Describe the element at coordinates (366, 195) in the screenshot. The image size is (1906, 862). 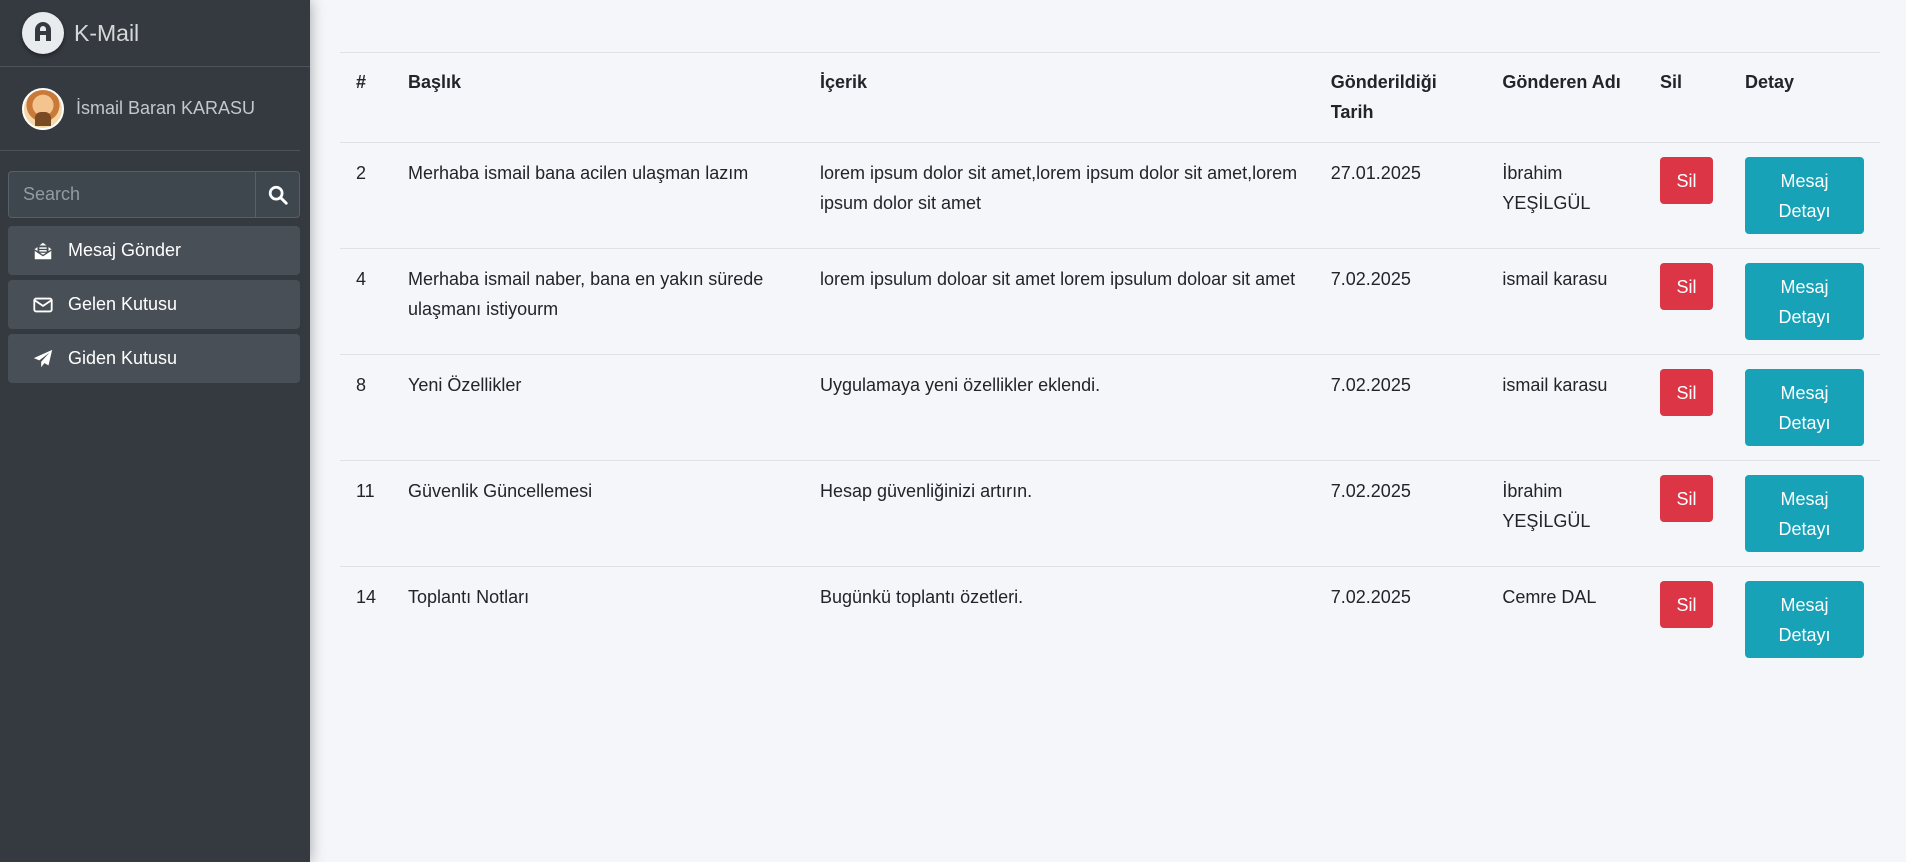
I see `cell-num: 2` at that location.